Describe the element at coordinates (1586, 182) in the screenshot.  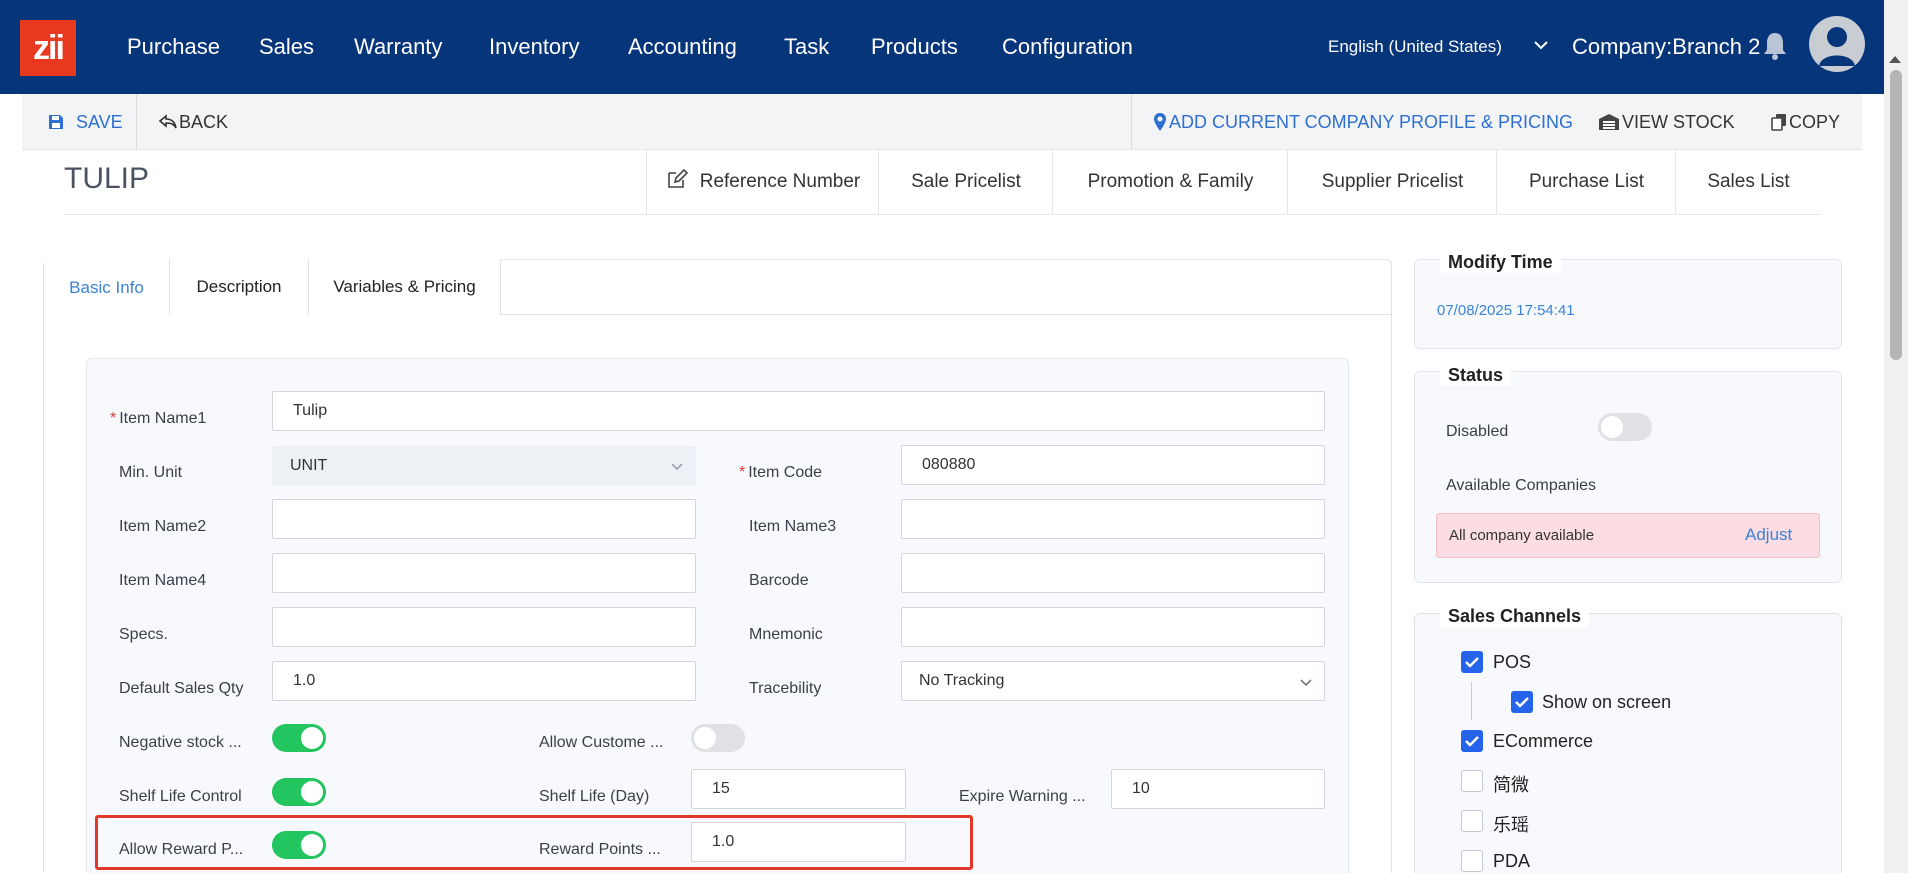
I see `purchase-list-tab: Purchase List` at that location.